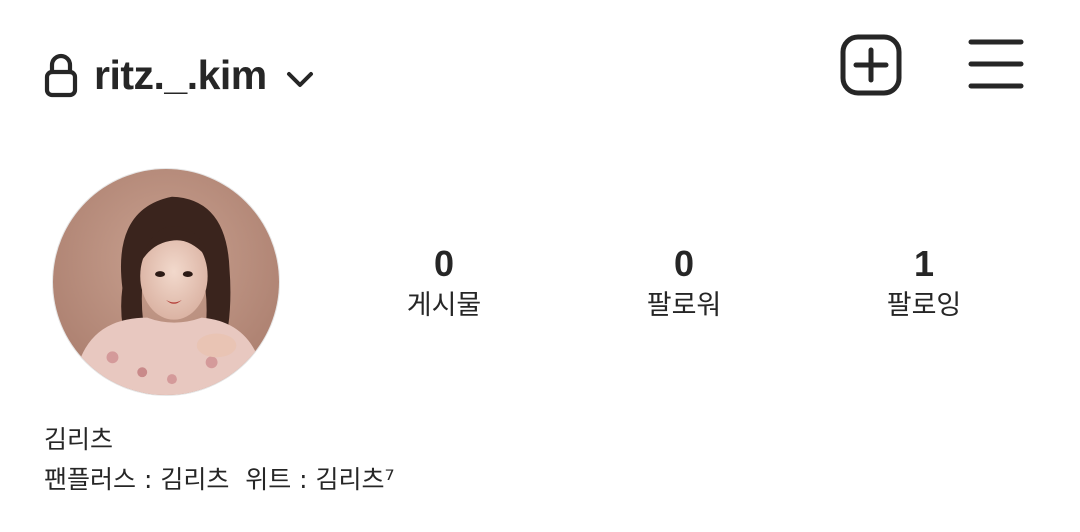  I want to click on followers-stat: 0 팔로워, so click(684, 283).